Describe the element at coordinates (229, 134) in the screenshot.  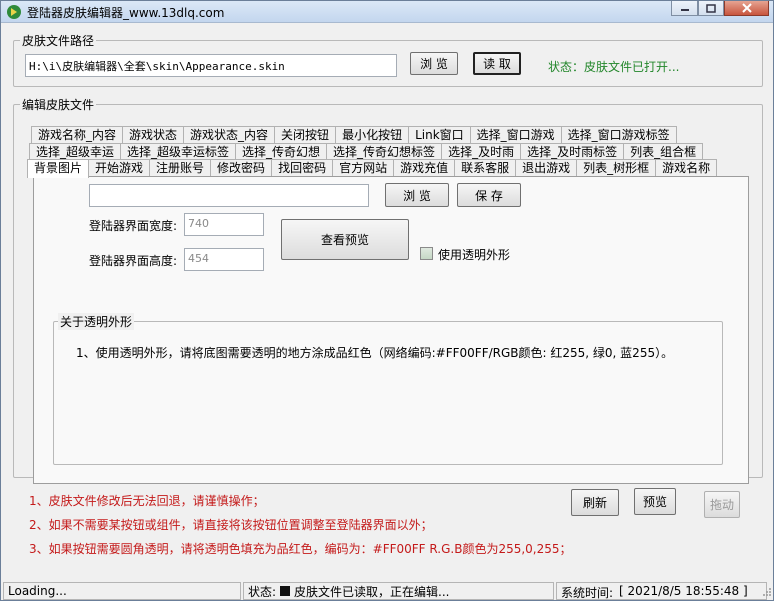
I see `tab-game-status-content: 游戏状态_内容` at that location.